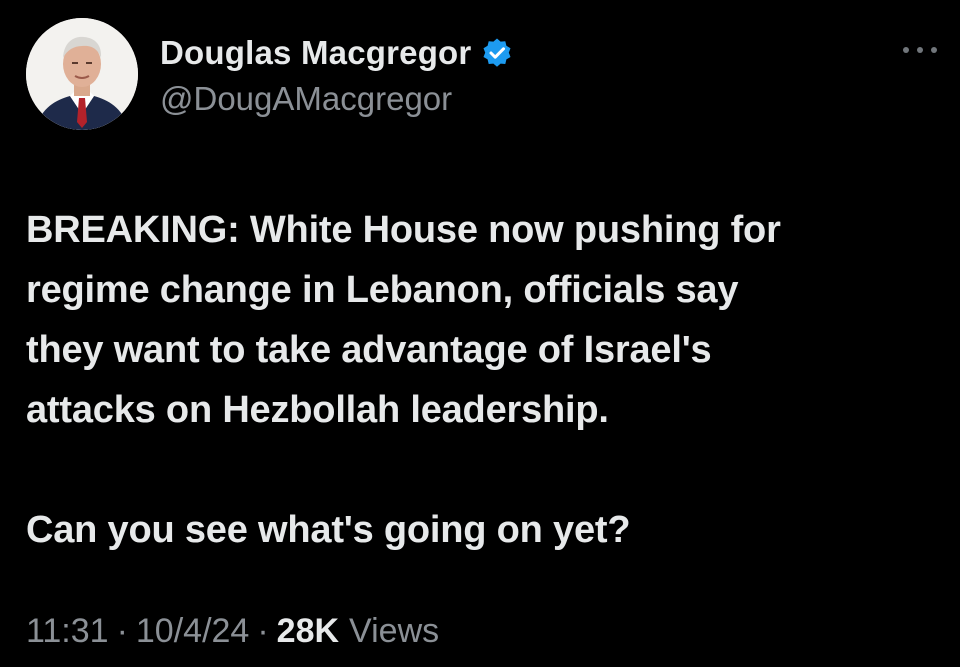 The image size is (960, 667). Describe the element at coordinates (394, 631) in the screenshot. I see `views-label: Views` at that location.